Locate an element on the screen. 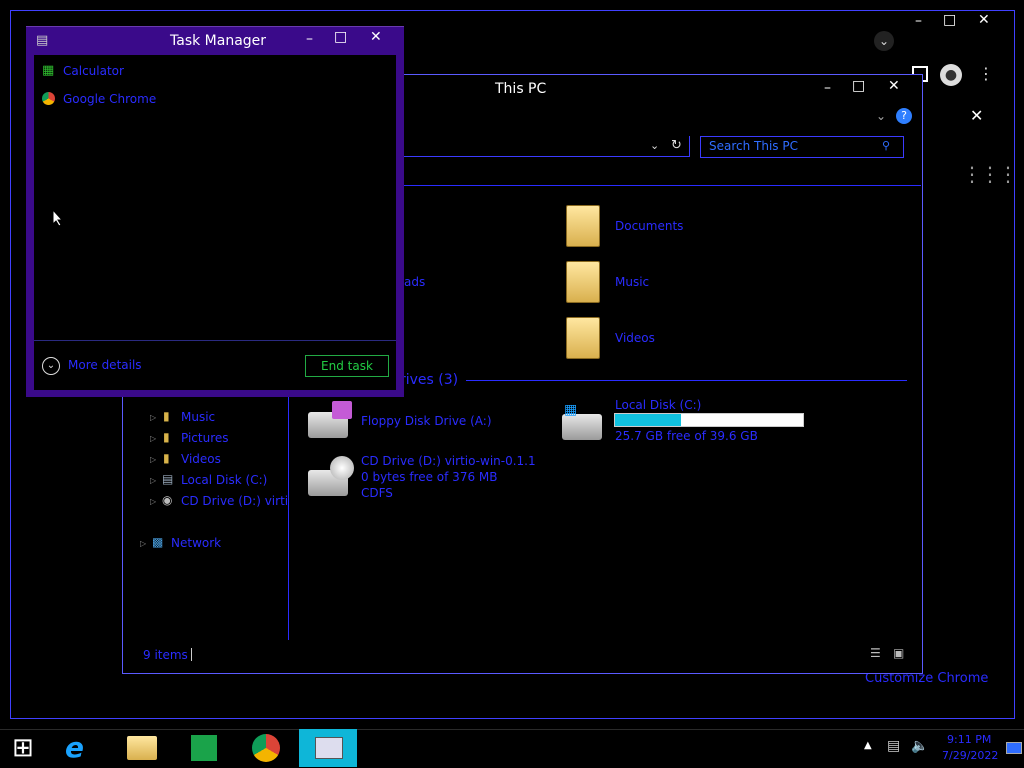 The height and width of the screenshot is (768, 1024). music-folder-icon is located at coordinates (583, 282).